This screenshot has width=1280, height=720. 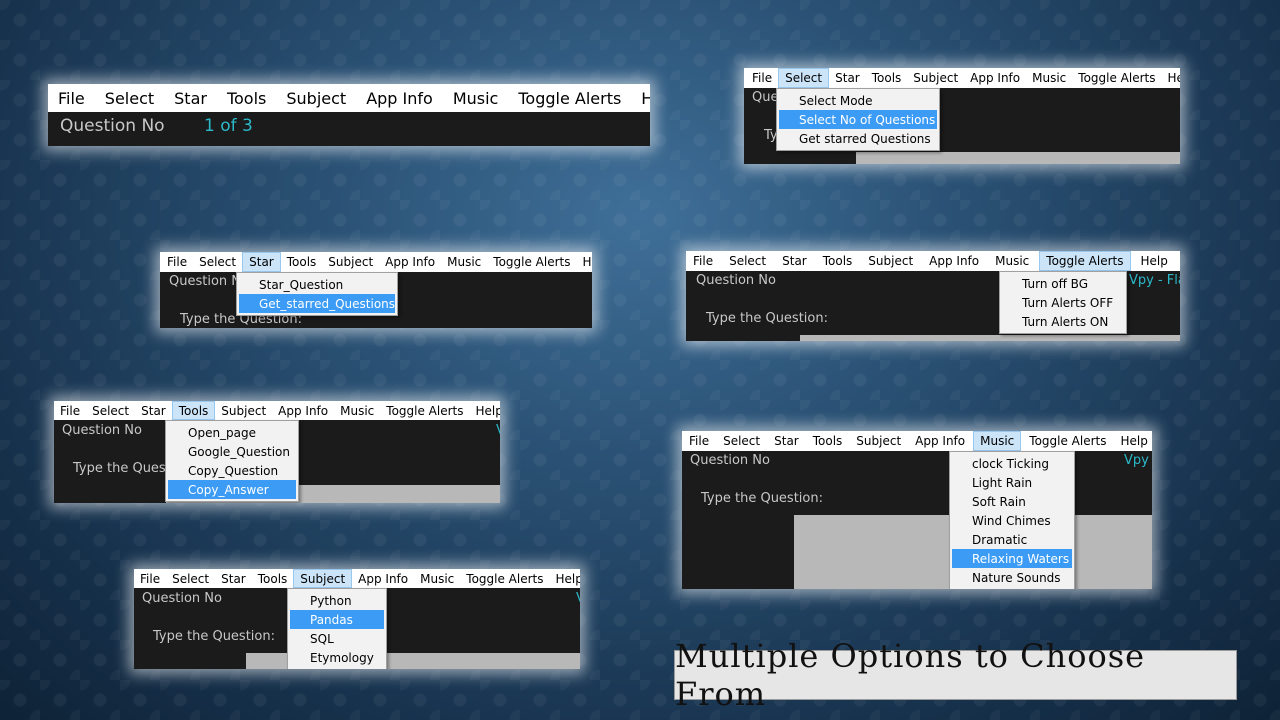 I want to click on menu-item-google-question: Google_Question, so click(x=232, y=451).